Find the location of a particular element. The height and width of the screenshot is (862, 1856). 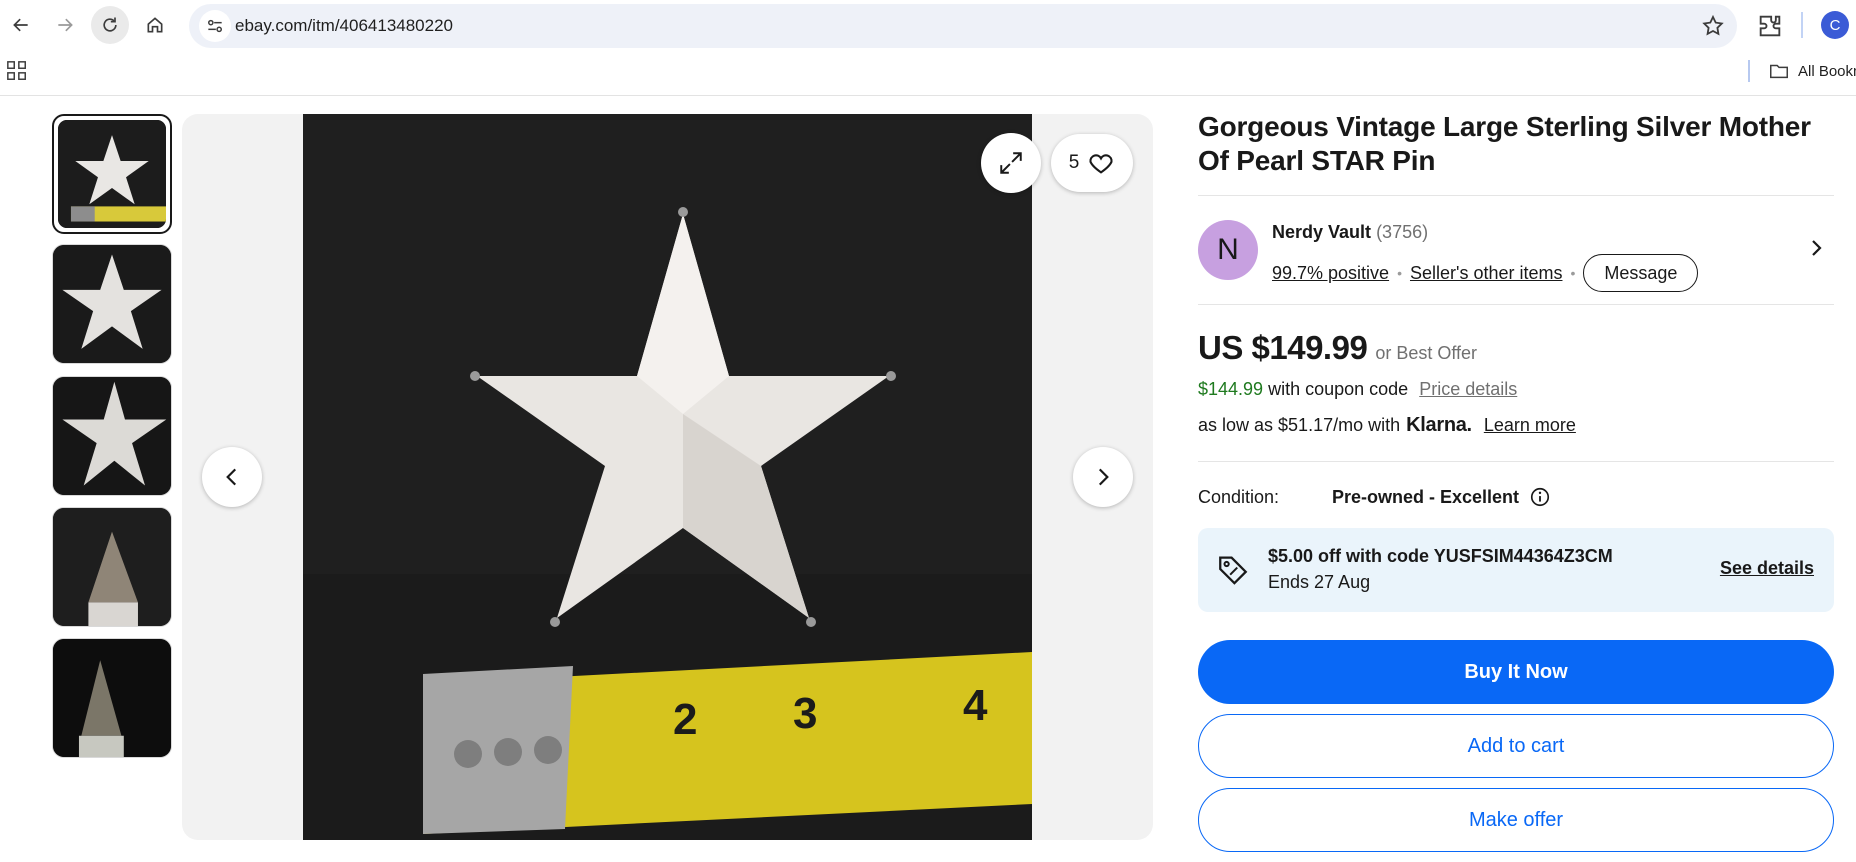

all-bookmarks-label: All Bookmarks is located at coordinates (1827, 71).